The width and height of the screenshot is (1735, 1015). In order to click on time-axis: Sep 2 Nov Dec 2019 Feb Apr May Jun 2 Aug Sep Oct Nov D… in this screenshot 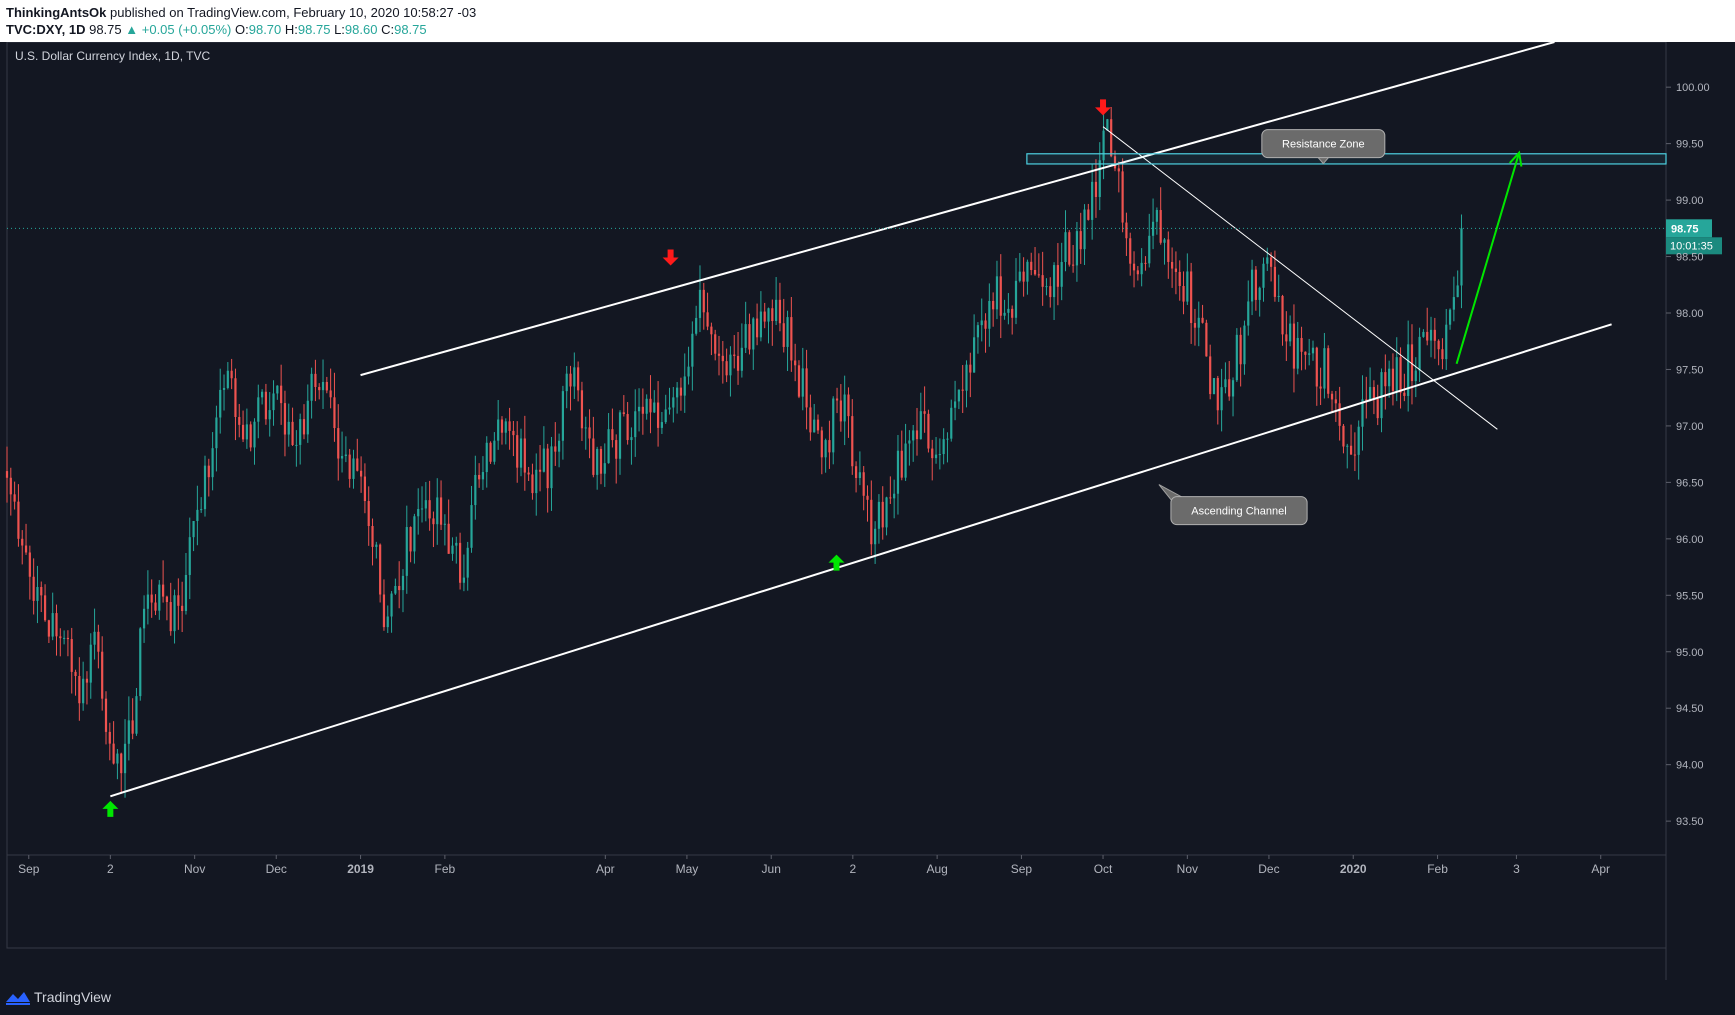, I will do `click(836, 865)`.